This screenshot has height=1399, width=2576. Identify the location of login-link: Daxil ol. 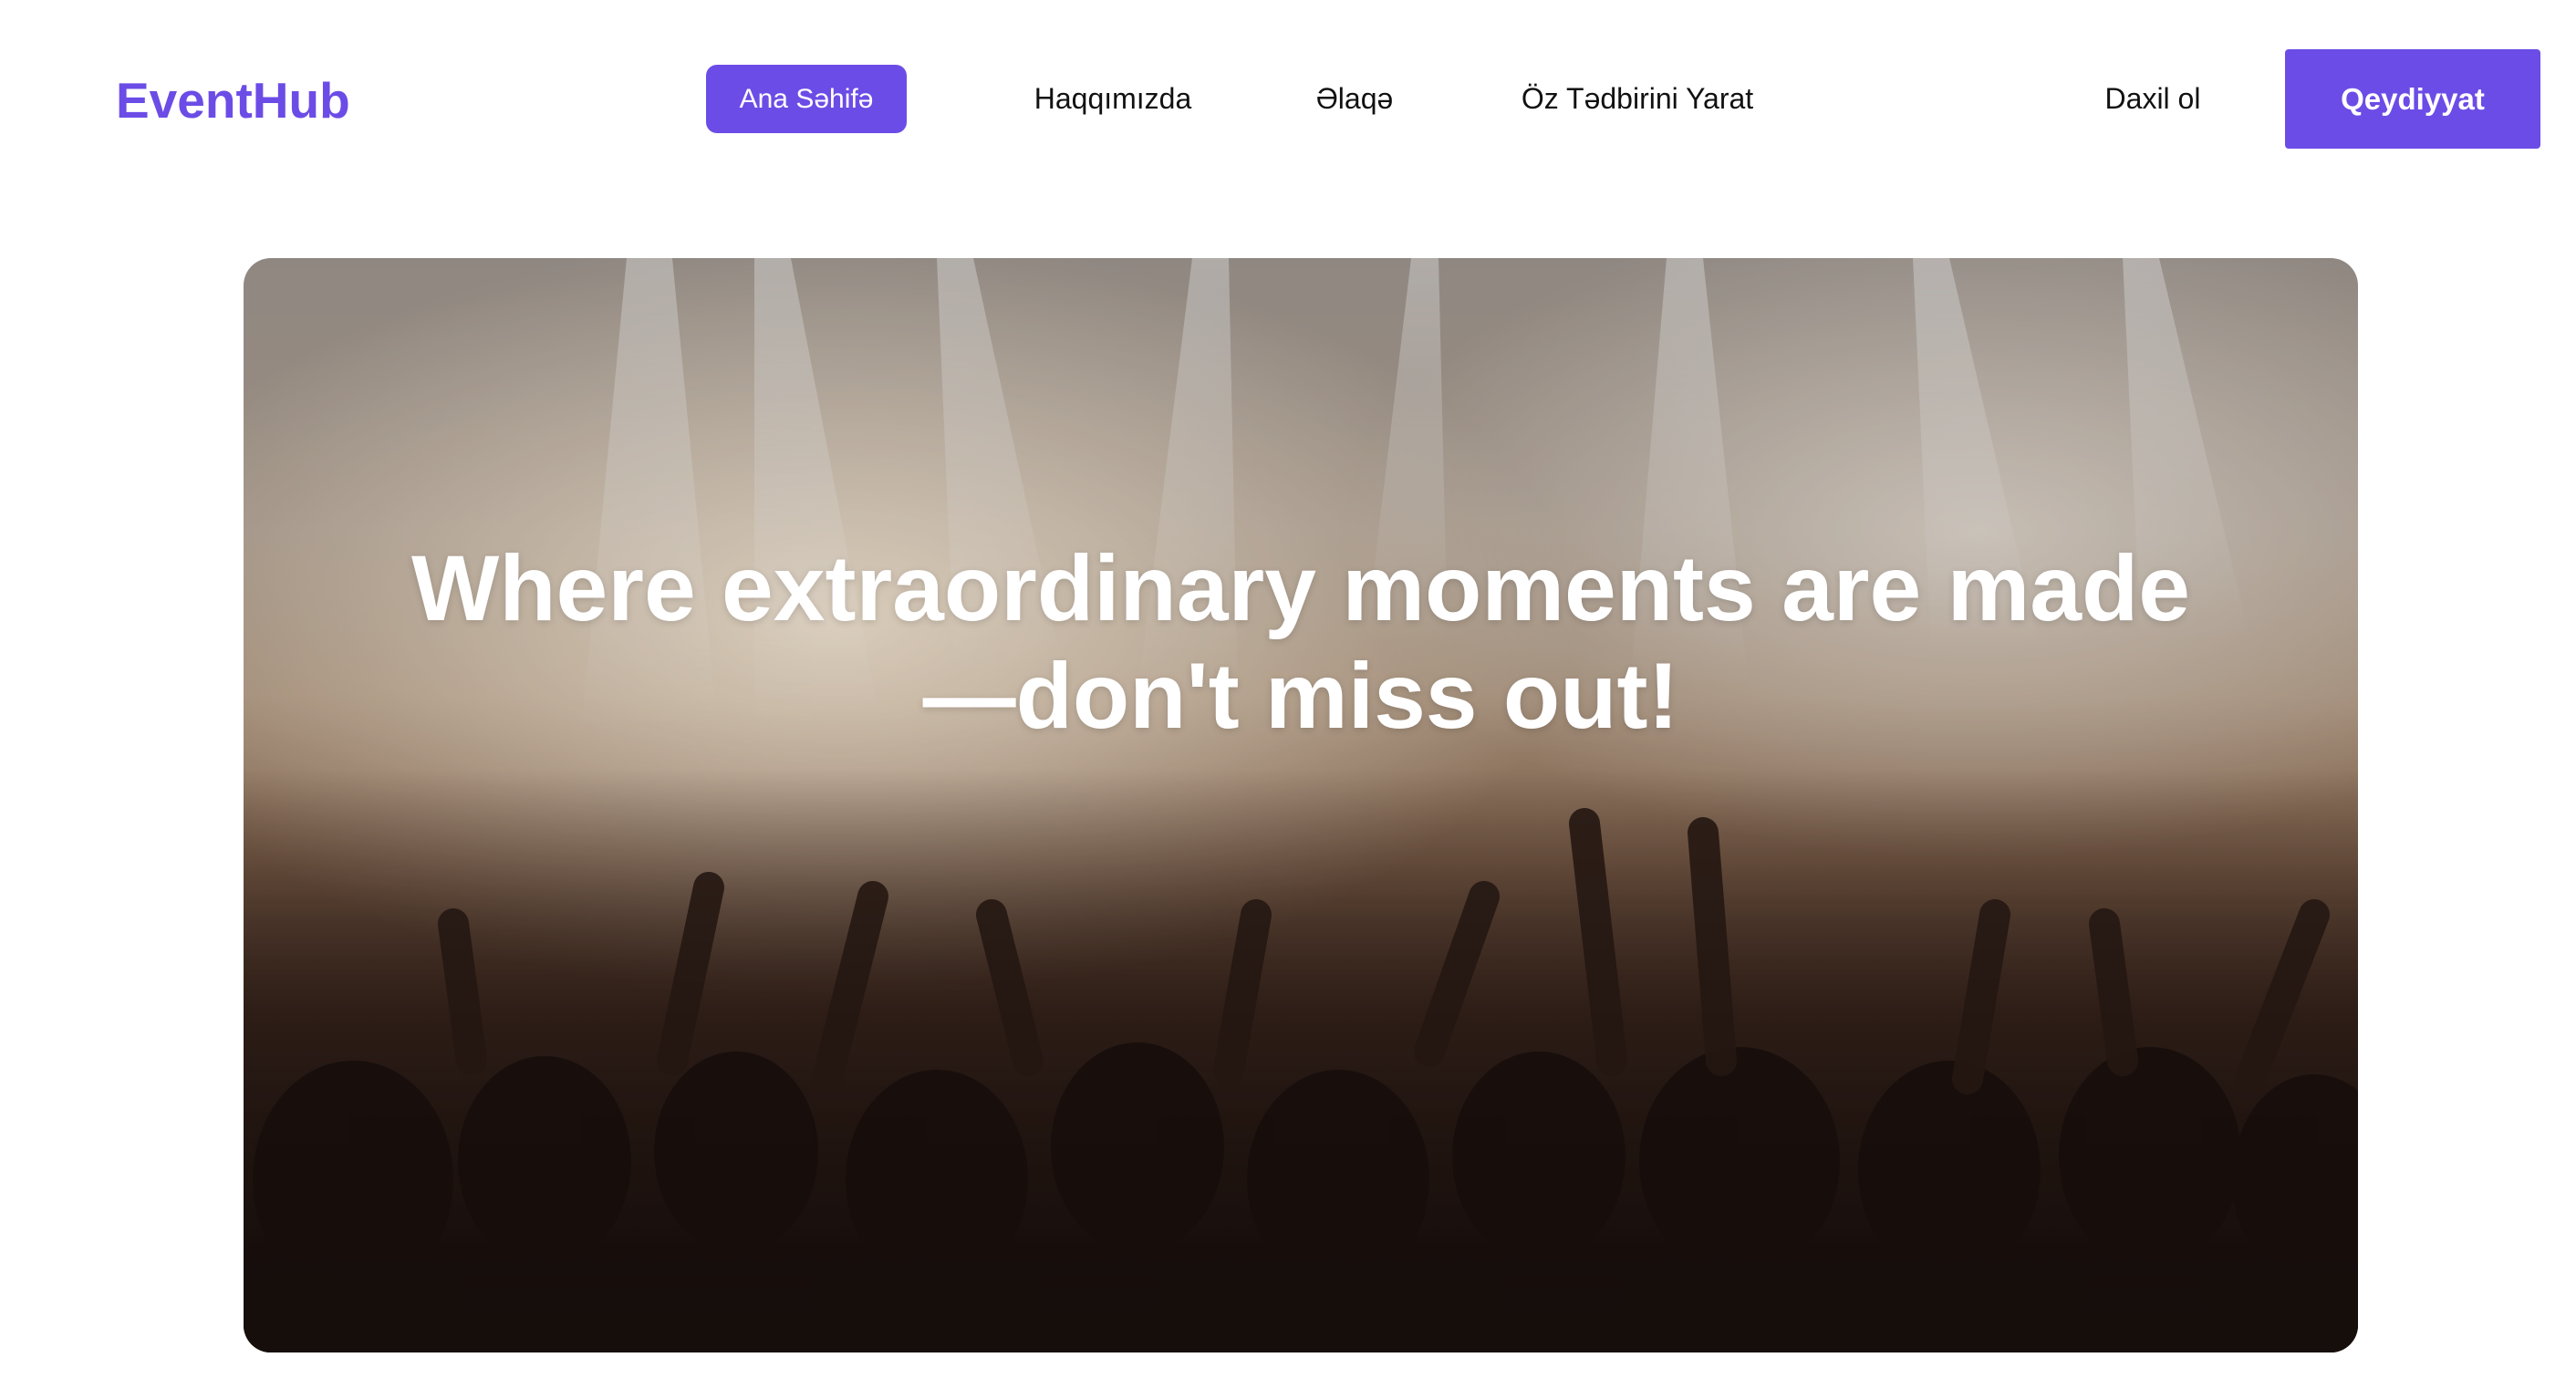
(2153, 99).